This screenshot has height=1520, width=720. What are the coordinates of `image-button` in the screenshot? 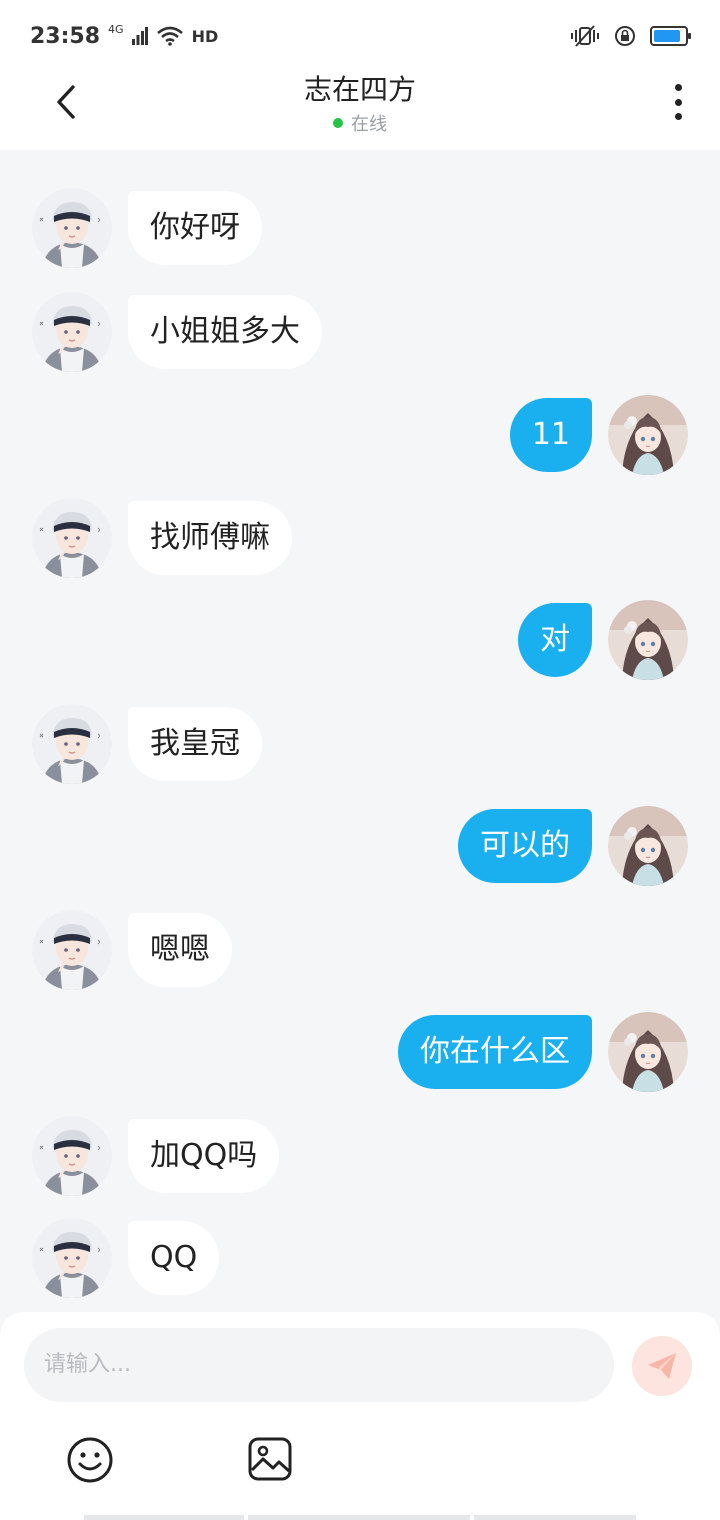 It's located at (270, 1459).